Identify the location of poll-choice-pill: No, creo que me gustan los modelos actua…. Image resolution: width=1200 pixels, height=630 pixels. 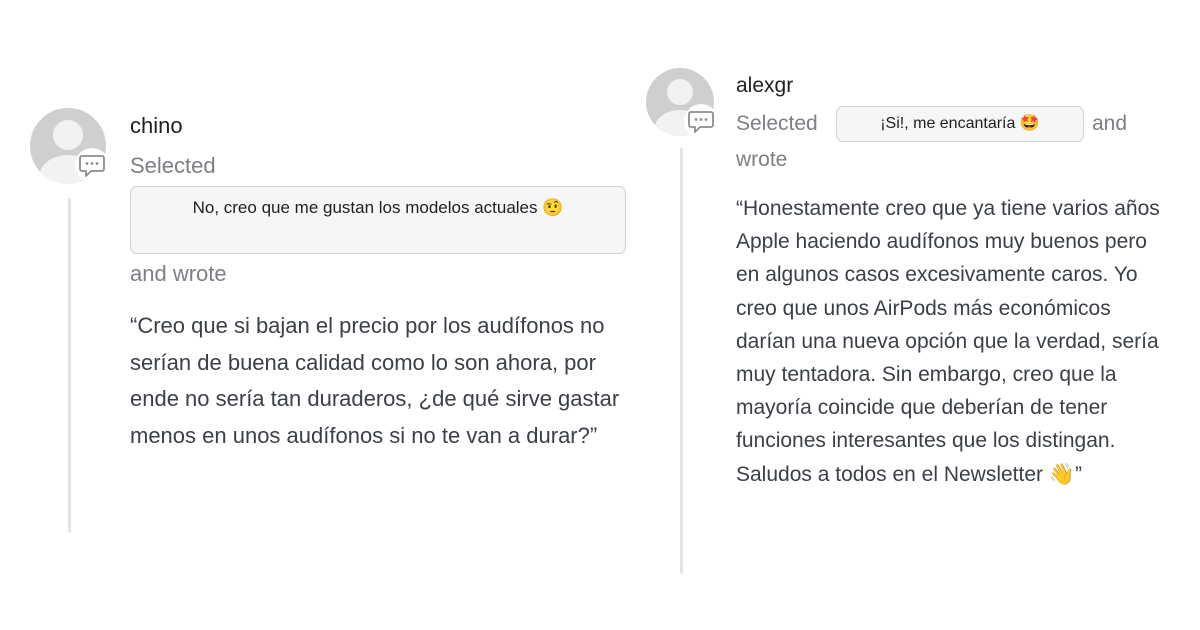
(378, 220).